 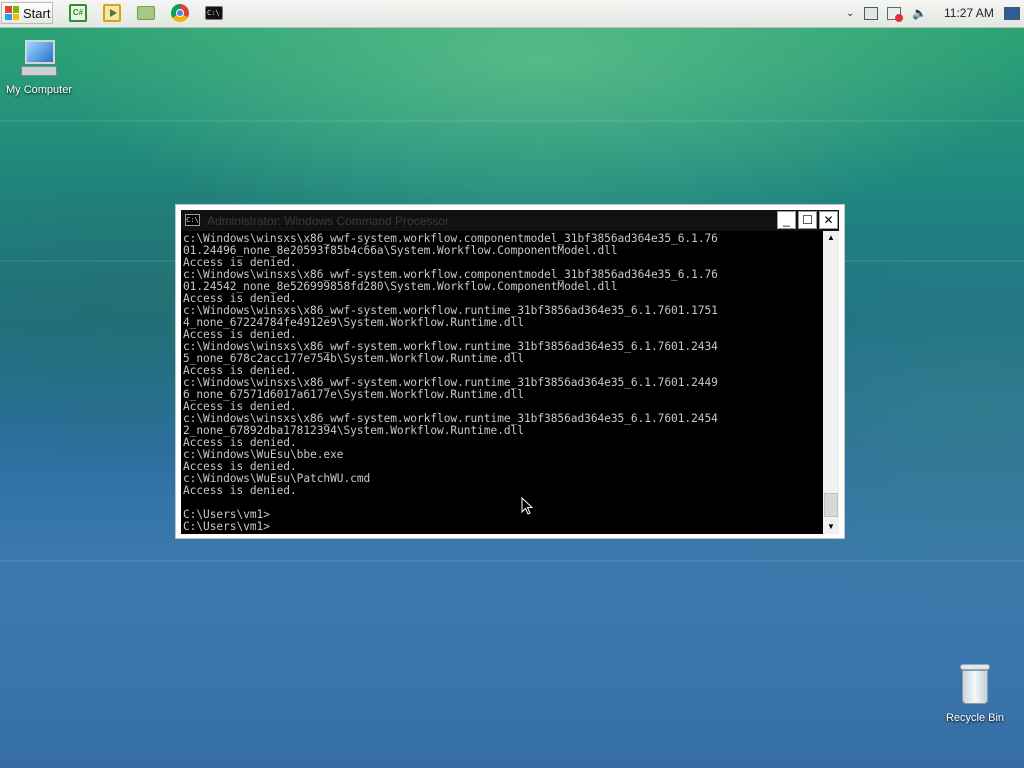 What do you see at coordinates (512, 14) in the screenshot?
I see `taskbar: Start C# C:\ ⌄ 🔈 11:27 AM` at bounding box center [512, 14].